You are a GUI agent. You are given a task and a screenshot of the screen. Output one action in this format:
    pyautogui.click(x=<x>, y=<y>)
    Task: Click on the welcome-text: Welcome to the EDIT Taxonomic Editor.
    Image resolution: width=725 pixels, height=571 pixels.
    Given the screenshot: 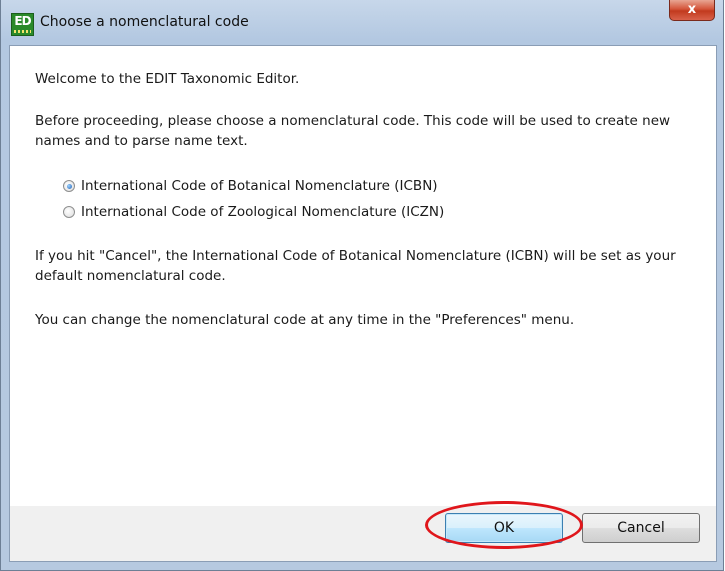 What is the action you would take?
    pyautogui.click(x=167, y=79)
    